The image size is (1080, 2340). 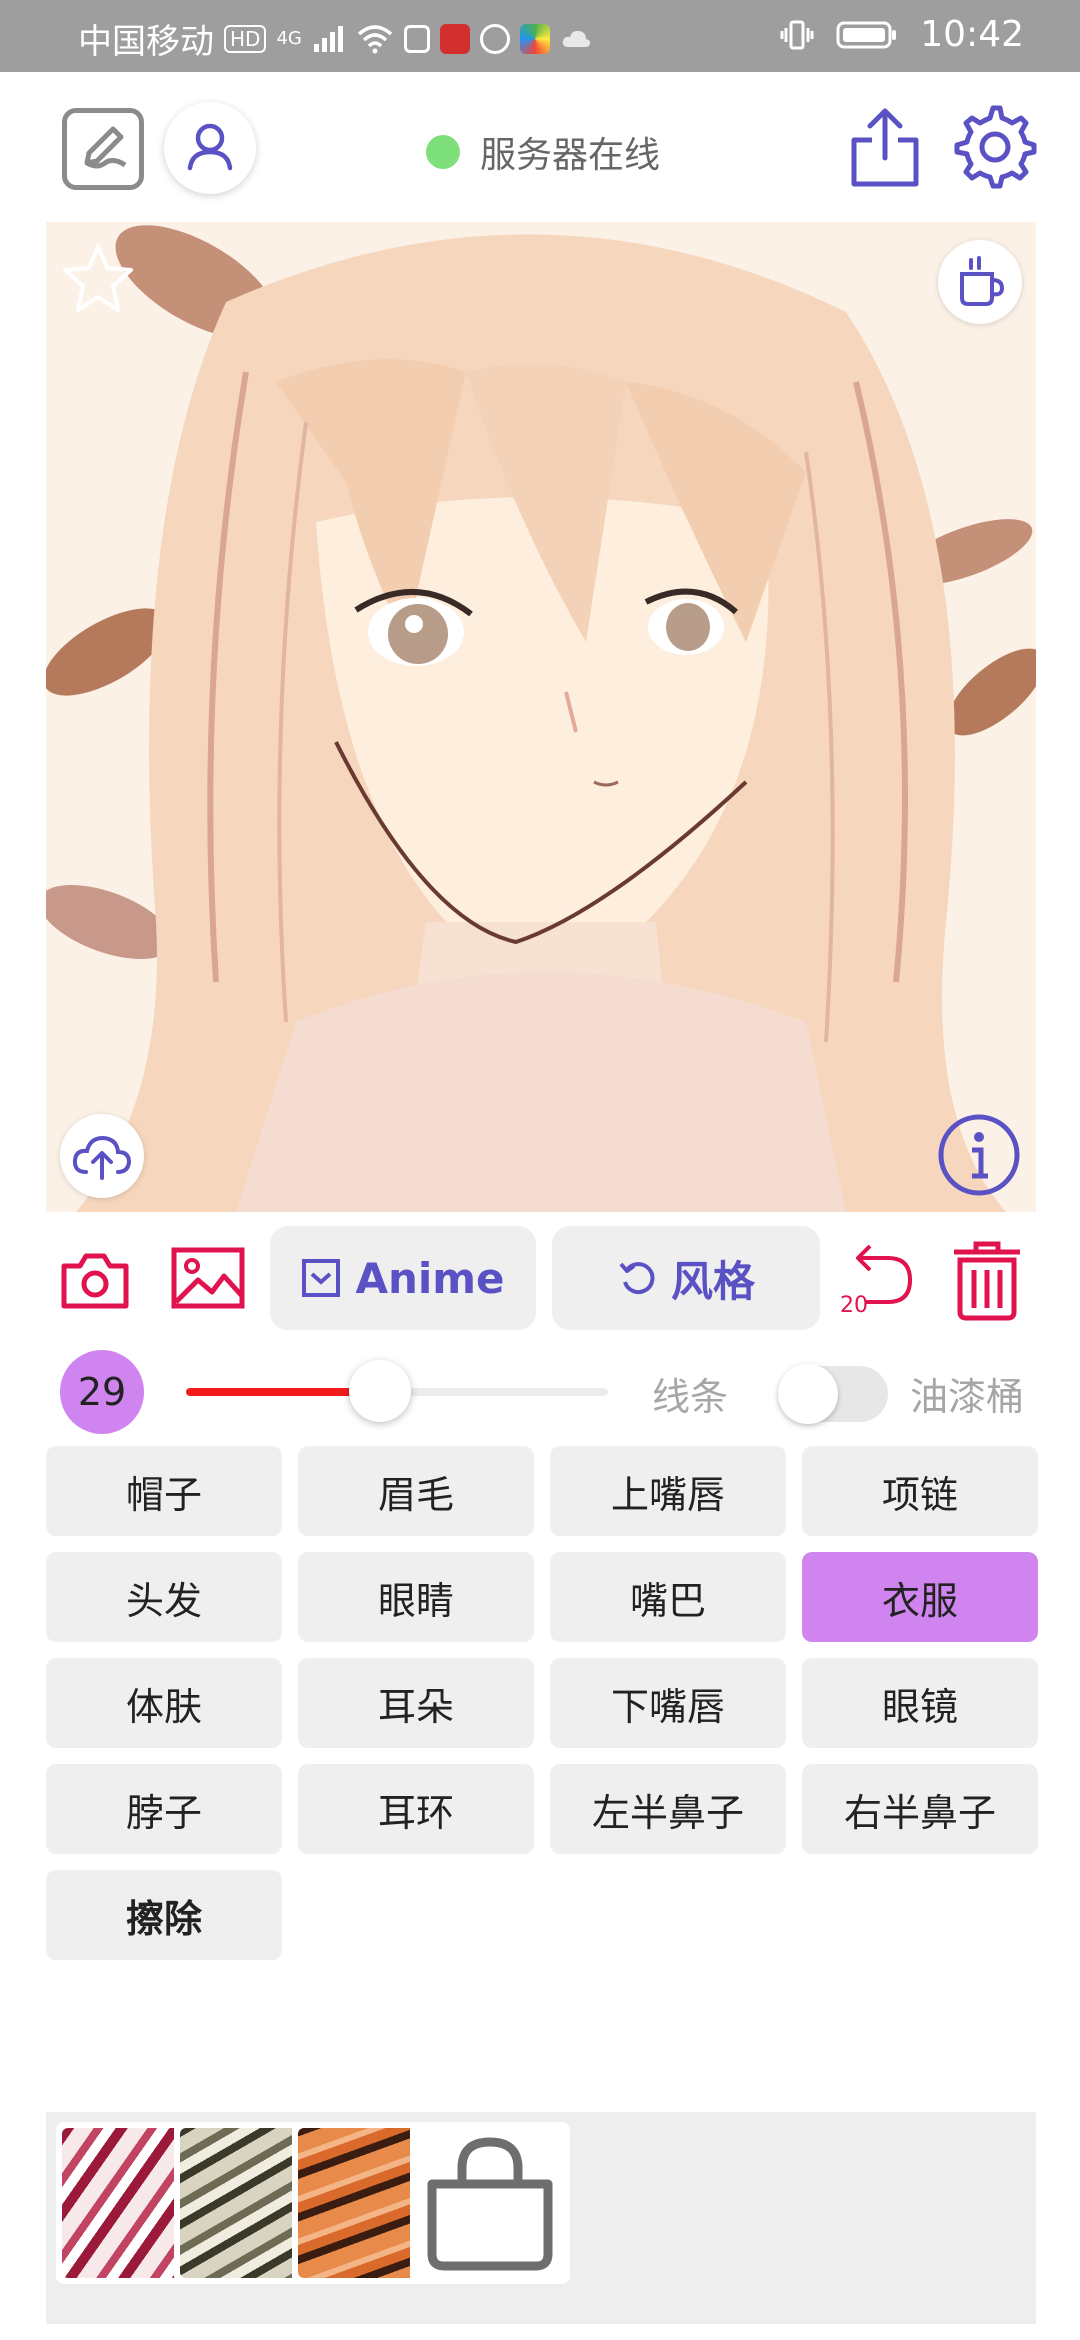 I want to click on server-status: 服务器在线, so click(x=543, y=152).